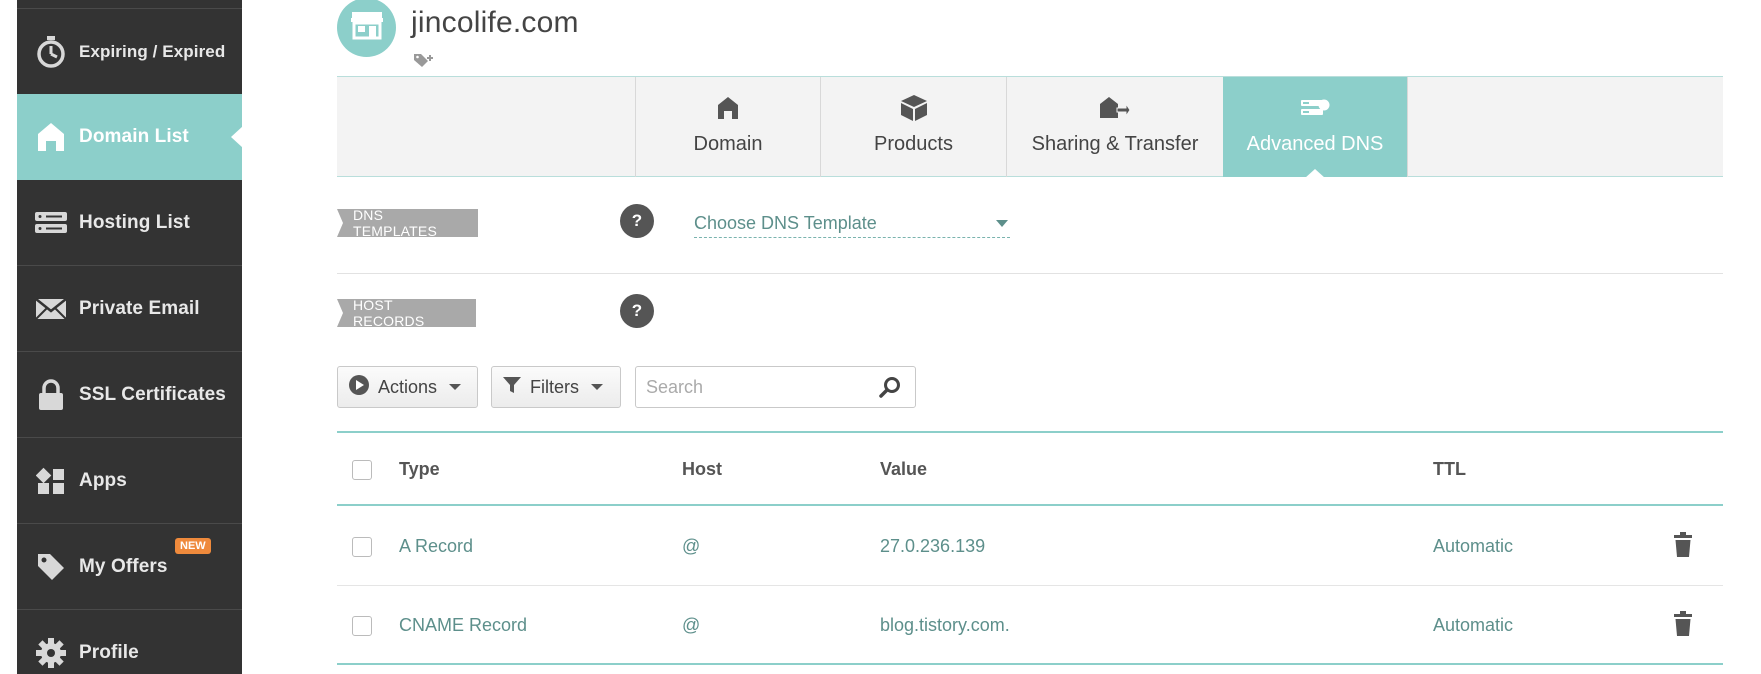 Image resolution: width=1761 pixels, height=674 pixels. I want to click on sidebar-item-partial, so click(129, 4).